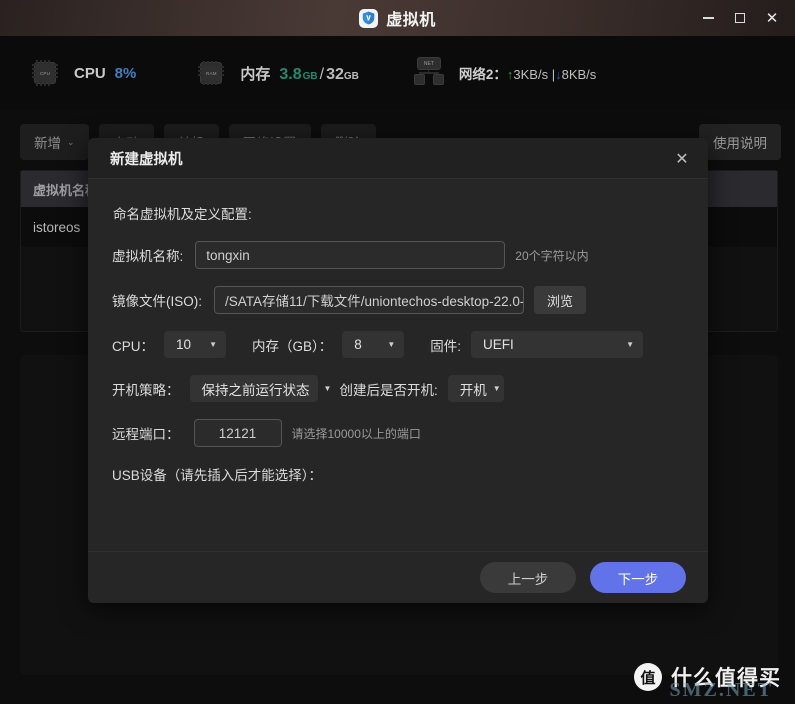 This screenshot has width=795, height=704. I want to click on stat-cpu: CPU CPU 8%, so click(82, 73).